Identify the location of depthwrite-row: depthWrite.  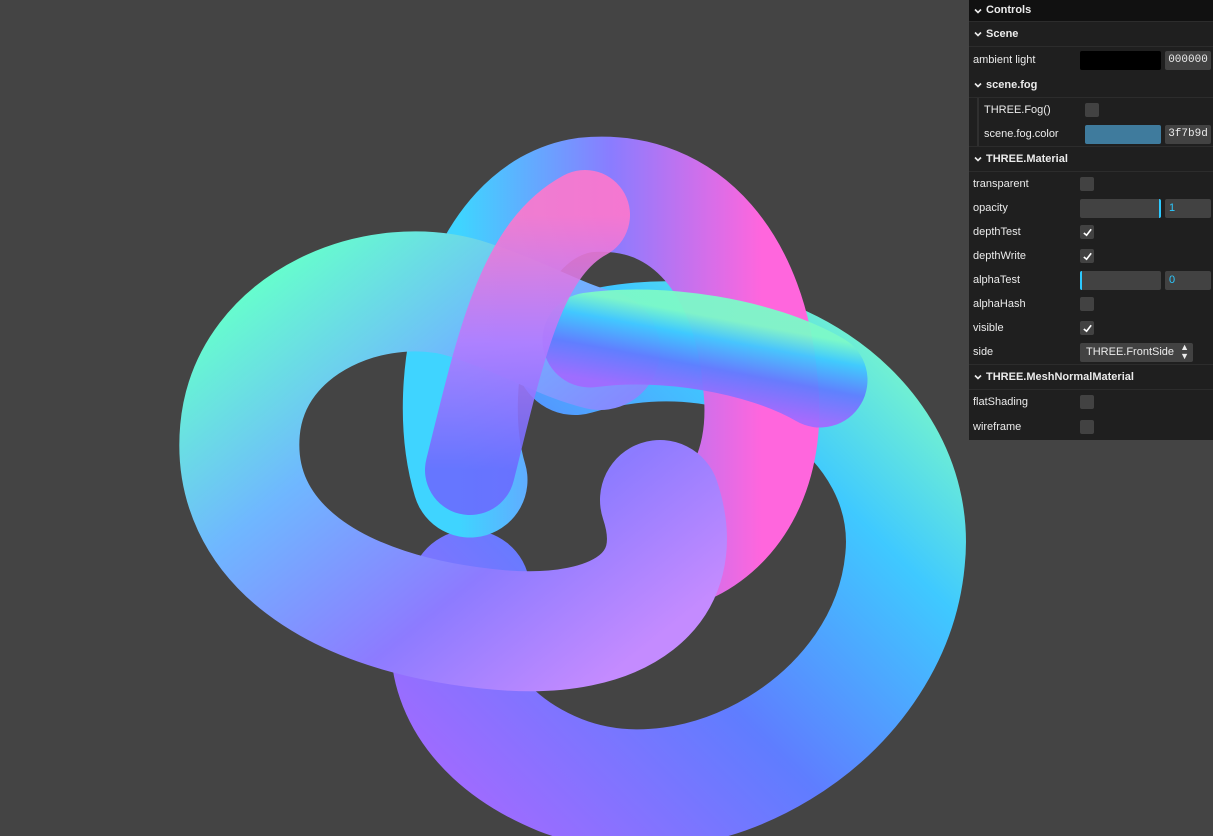
(1091, 256).